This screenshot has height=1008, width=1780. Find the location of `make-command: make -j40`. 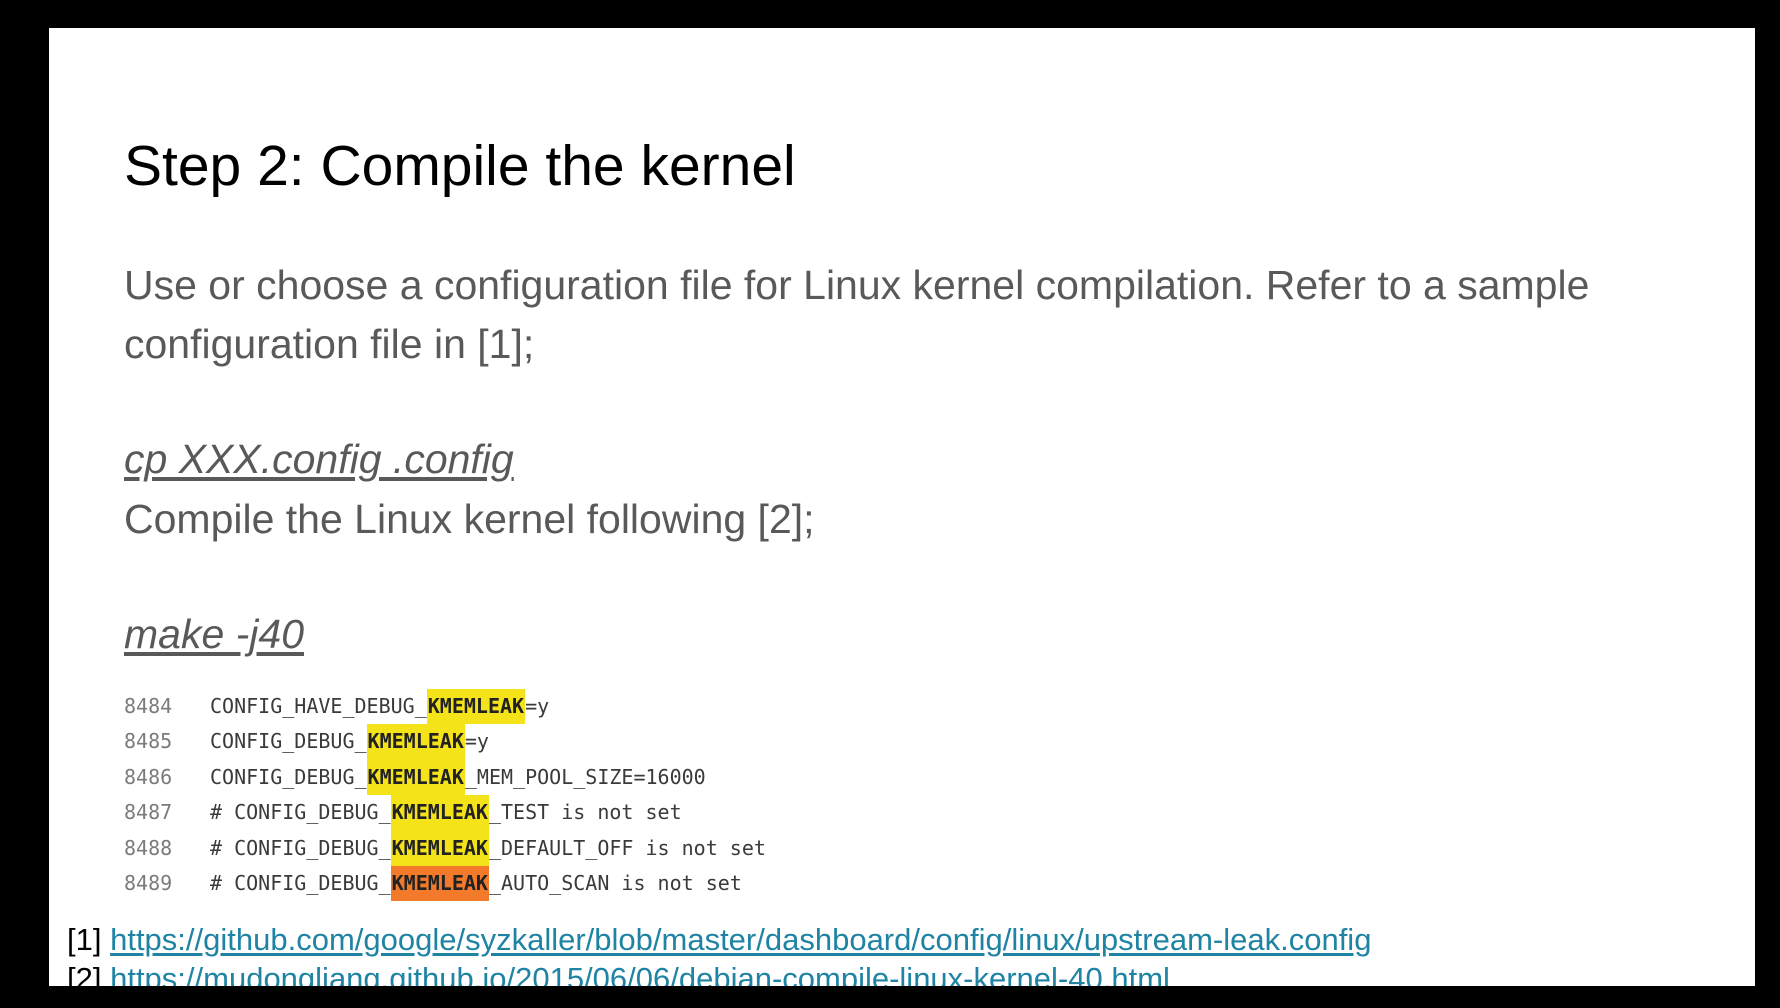

make-command: make -j40 is located at coordinates (214, 634).